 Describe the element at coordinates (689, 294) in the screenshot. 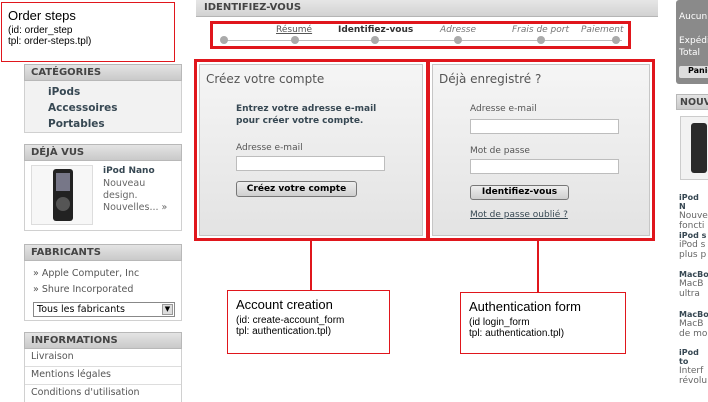

I see `news-product-desc: ultra` at that location.